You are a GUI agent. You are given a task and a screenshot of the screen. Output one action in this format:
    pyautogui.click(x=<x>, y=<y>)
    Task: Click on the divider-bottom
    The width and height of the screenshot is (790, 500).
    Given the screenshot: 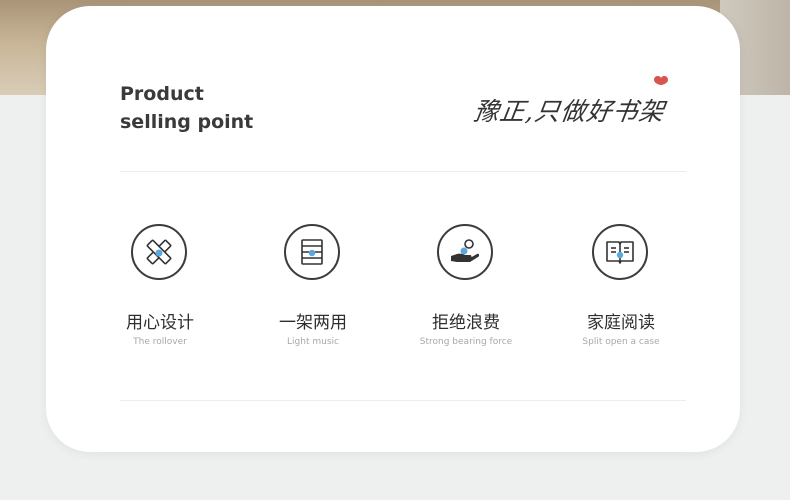 What is the action you would take?
    pyautogui.click(x=403, y=400)
    